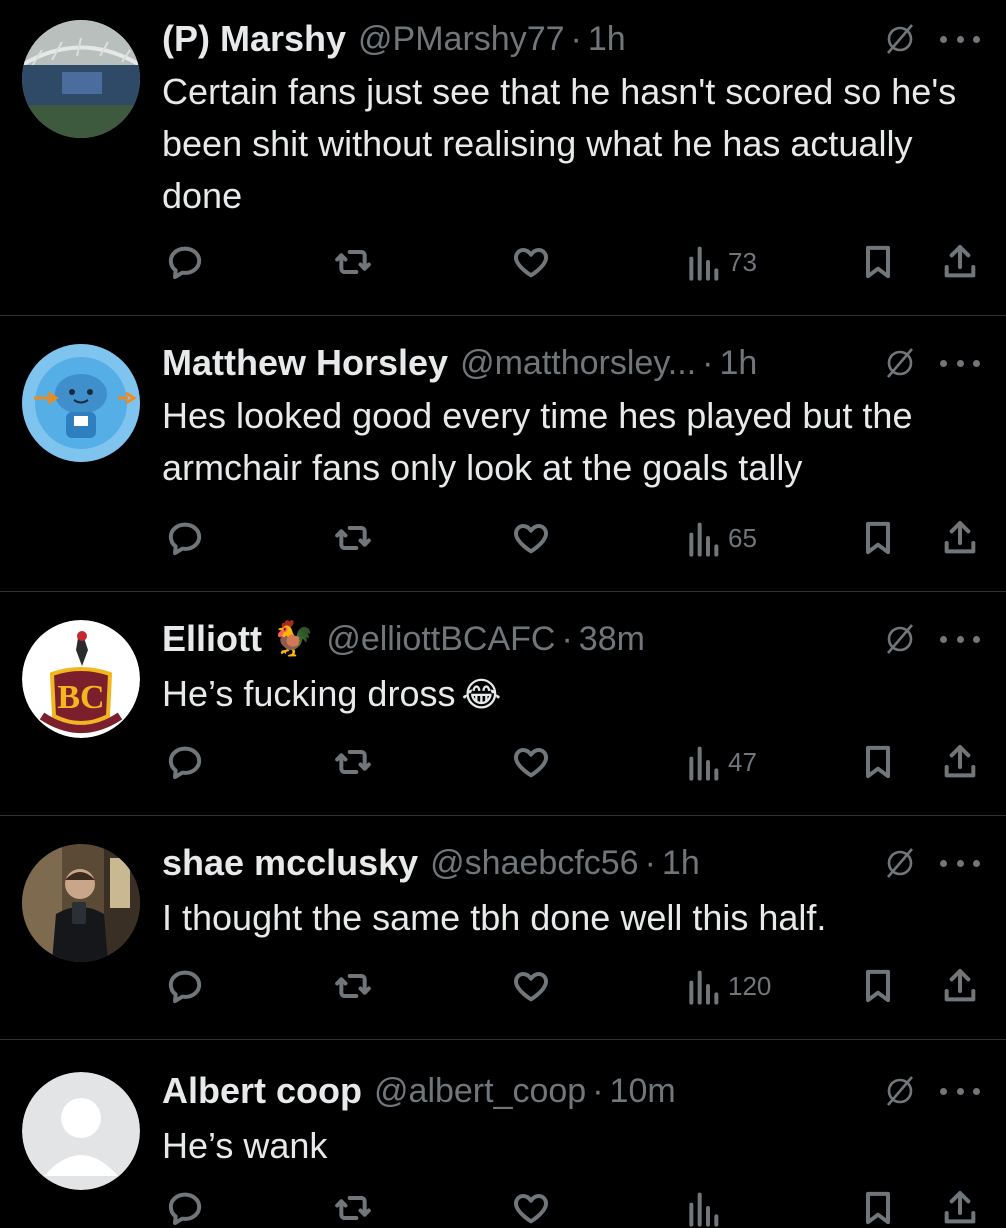 The height and width of the screenshot is (1228, 1006). What do you see at coordinates (721, 538) in the screenshot?
I see `views-button: 65` at bounding box center [721, 538].